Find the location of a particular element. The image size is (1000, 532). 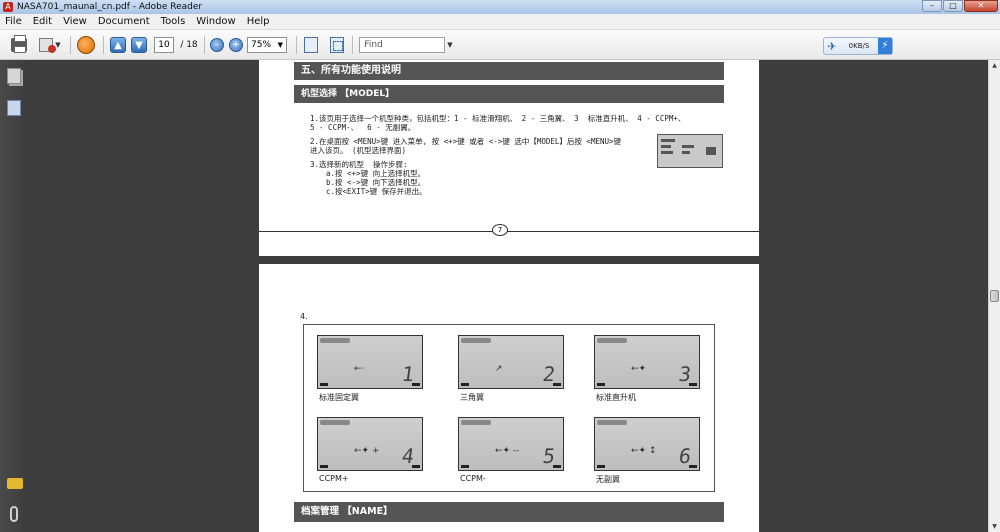

network-speed-label: 0KB/S is located at coordinates (859, 46).